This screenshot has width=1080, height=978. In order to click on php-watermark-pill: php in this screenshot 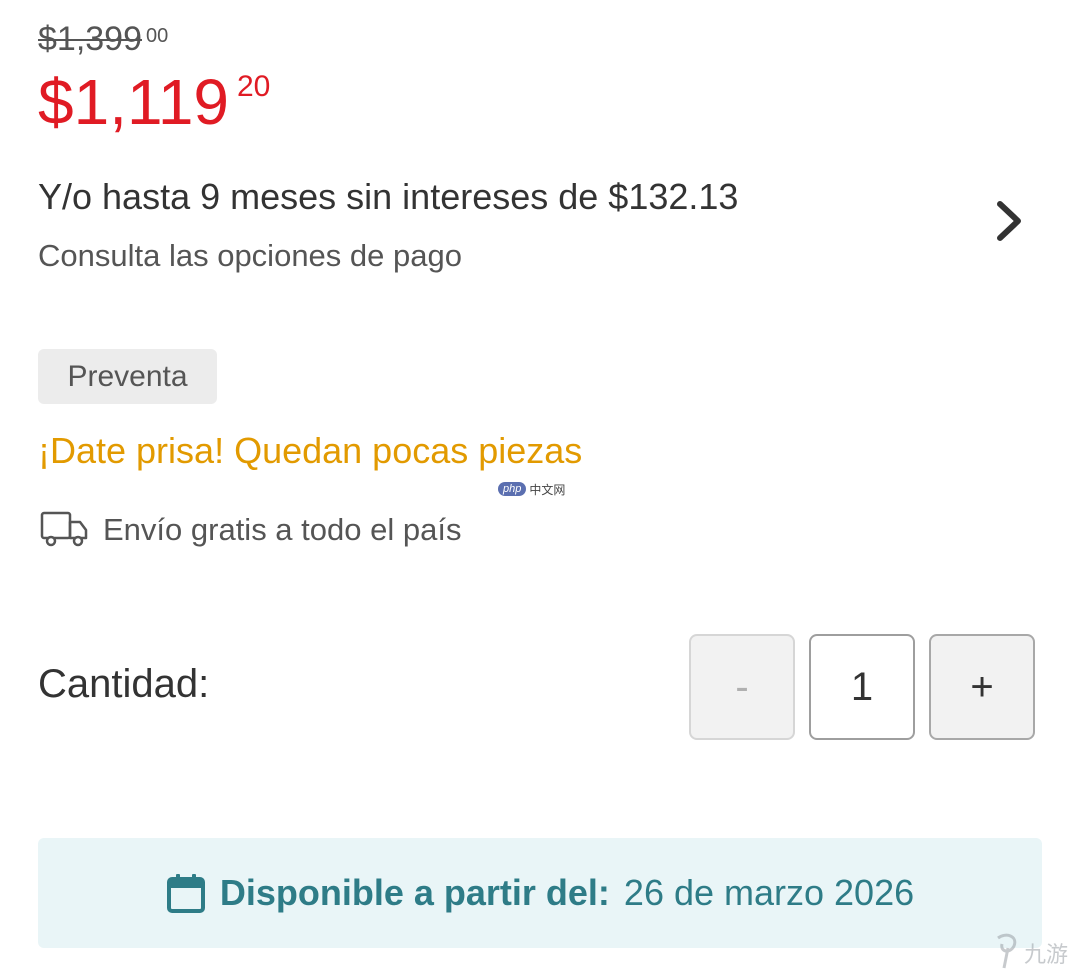, I will do `click(512, 489)`.